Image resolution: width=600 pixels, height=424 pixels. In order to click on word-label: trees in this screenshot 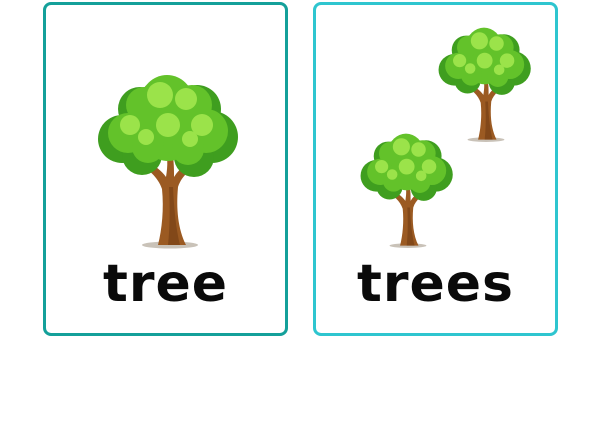, I will do `click(435, 284)`.